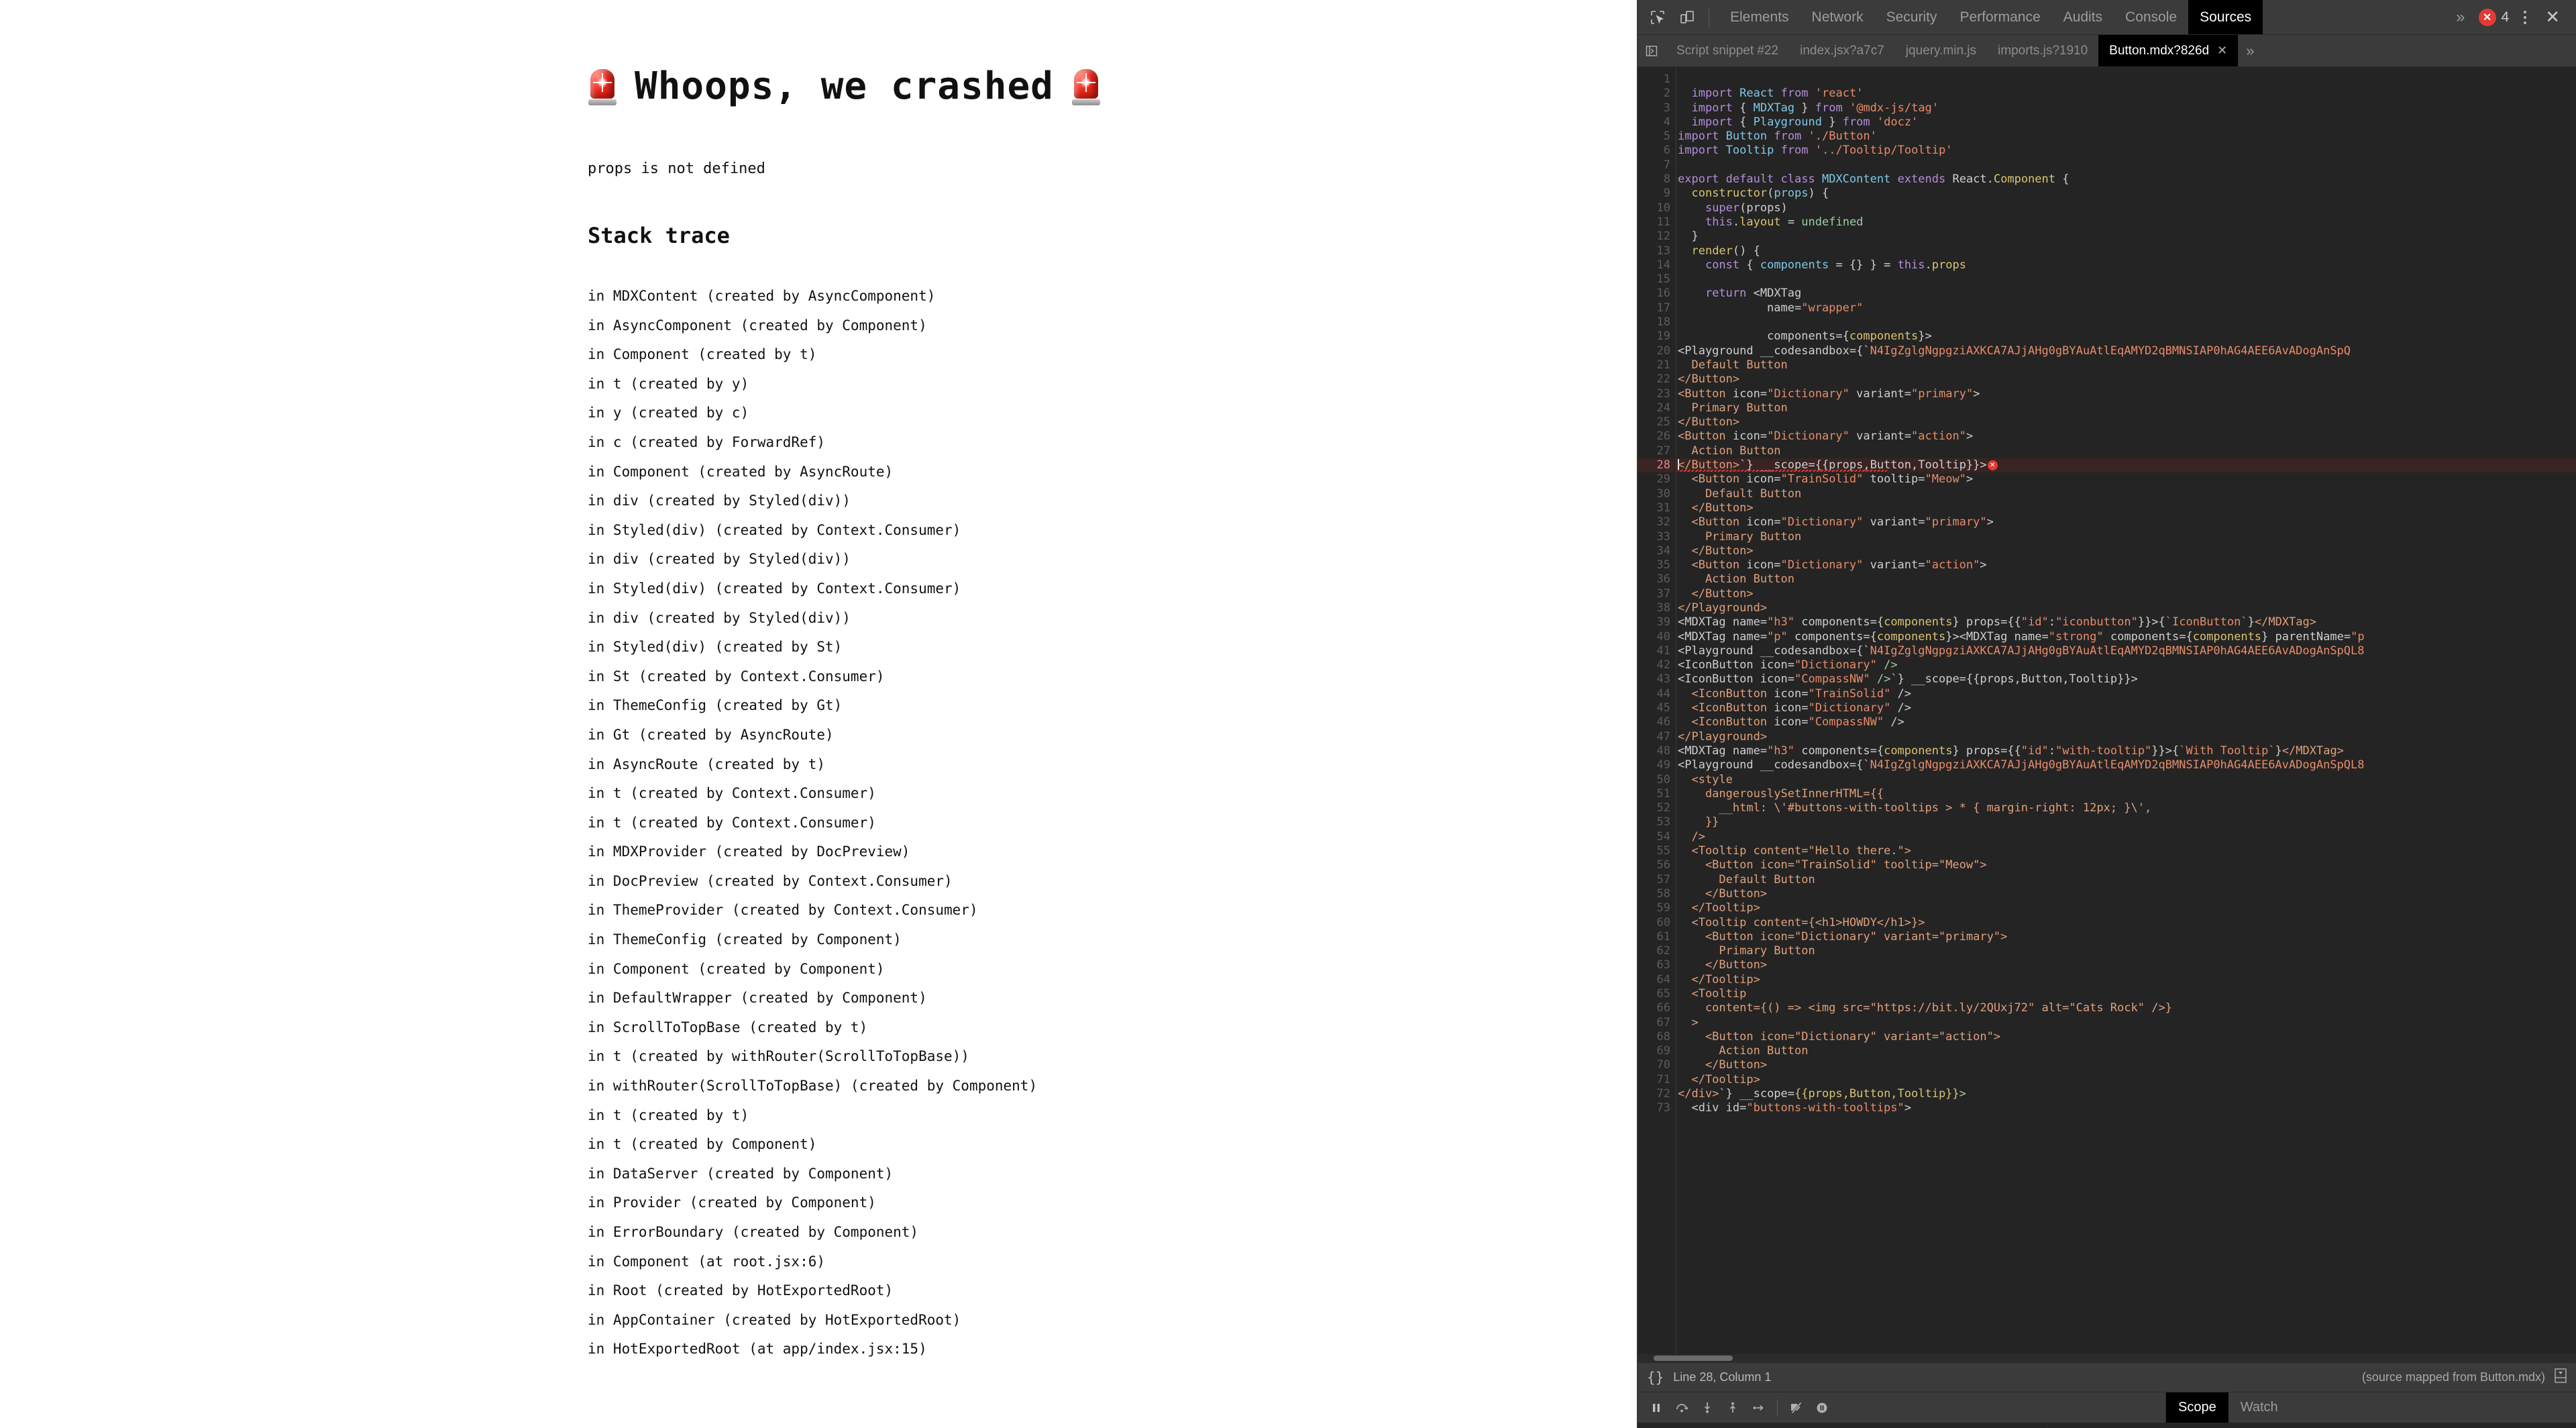  What do you see at coordinates (1657, 565) in the screenshot?
I see `line-number: 35` at bounding box center [1657, 565].